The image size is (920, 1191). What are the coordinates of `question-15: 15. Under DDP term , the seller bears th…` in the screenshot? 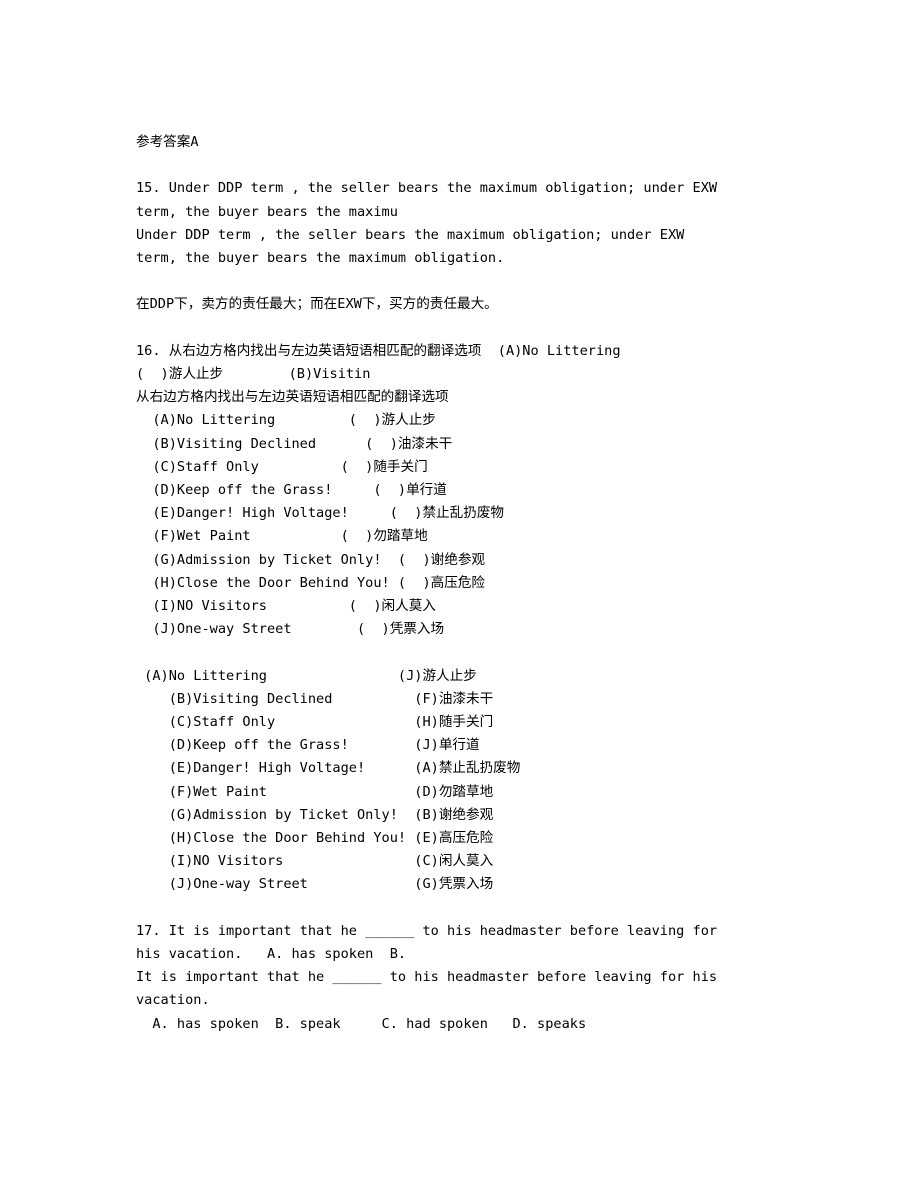 It's located at (486, 246).